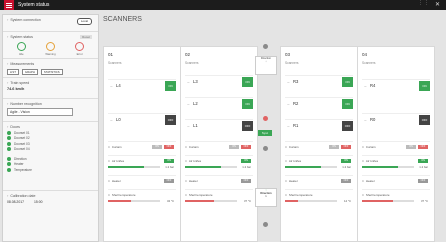 The width and height of the screenshot is (446, 242). I want to click on menu-button, so click(9, 5).